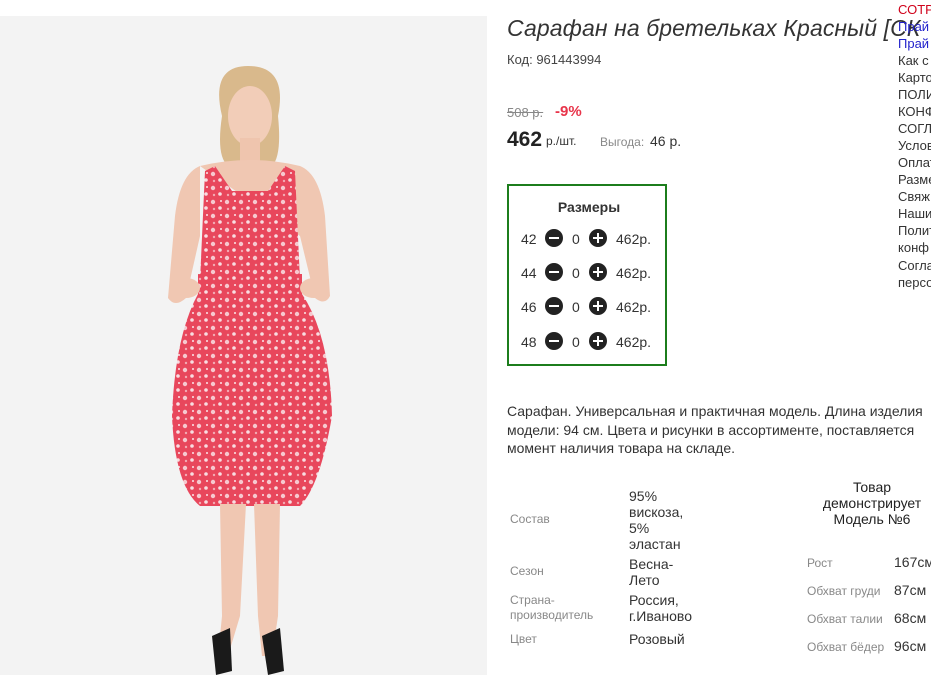 The image size is (931, 675). What do you see at coordinates (714, 28) in the screenshot?
I see `product-title: Сарафан на бретельках Красный [СК` at bounding box center [714, 28].